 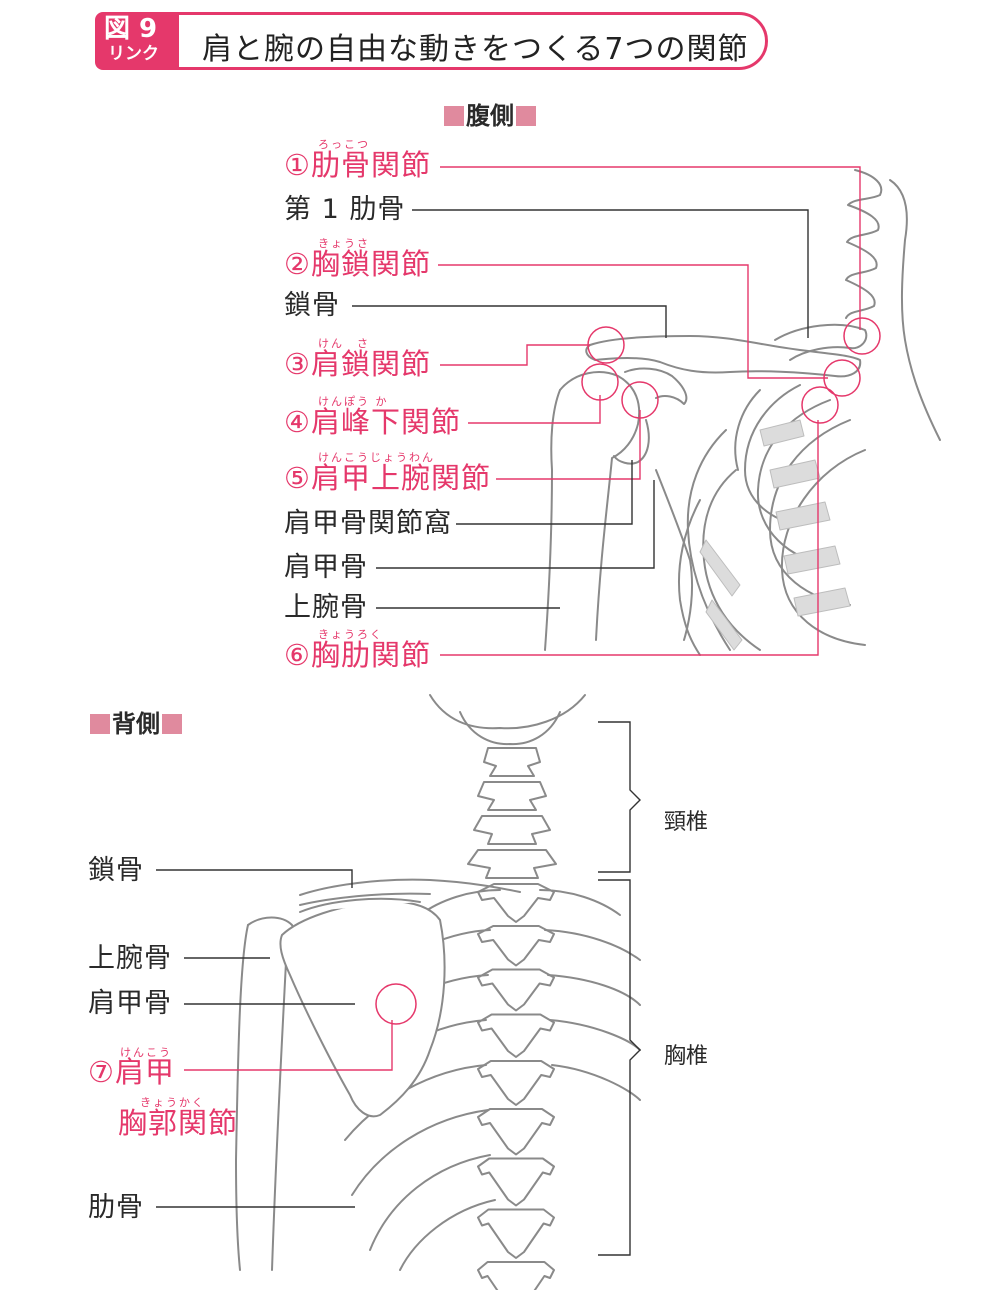 What do you see at coordinates (490, 113) in the screenshot?
I see `front-view-title: 腹側` at bounding box center [490, 113].